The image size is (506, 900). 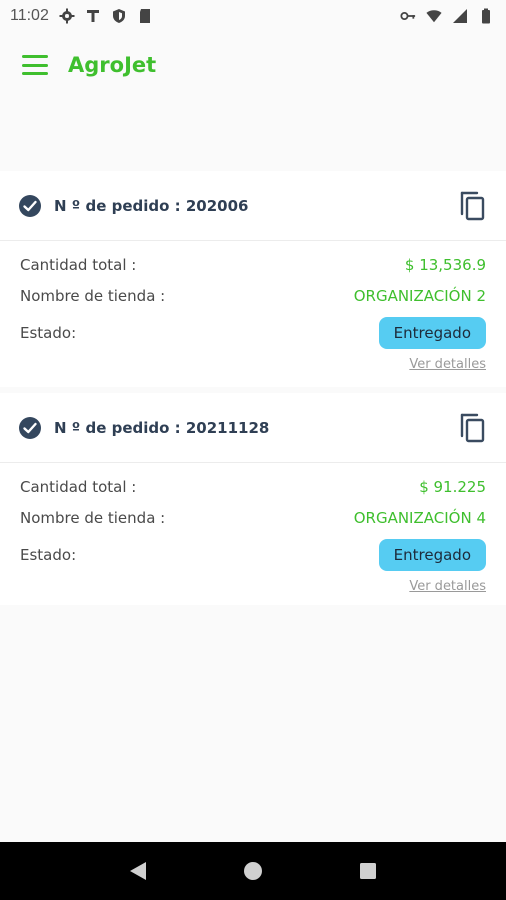 What do you see at coordinates (35, 65) in the screenshot?
I see `hamburger-menu-icon` at bounding box center [35, 65].